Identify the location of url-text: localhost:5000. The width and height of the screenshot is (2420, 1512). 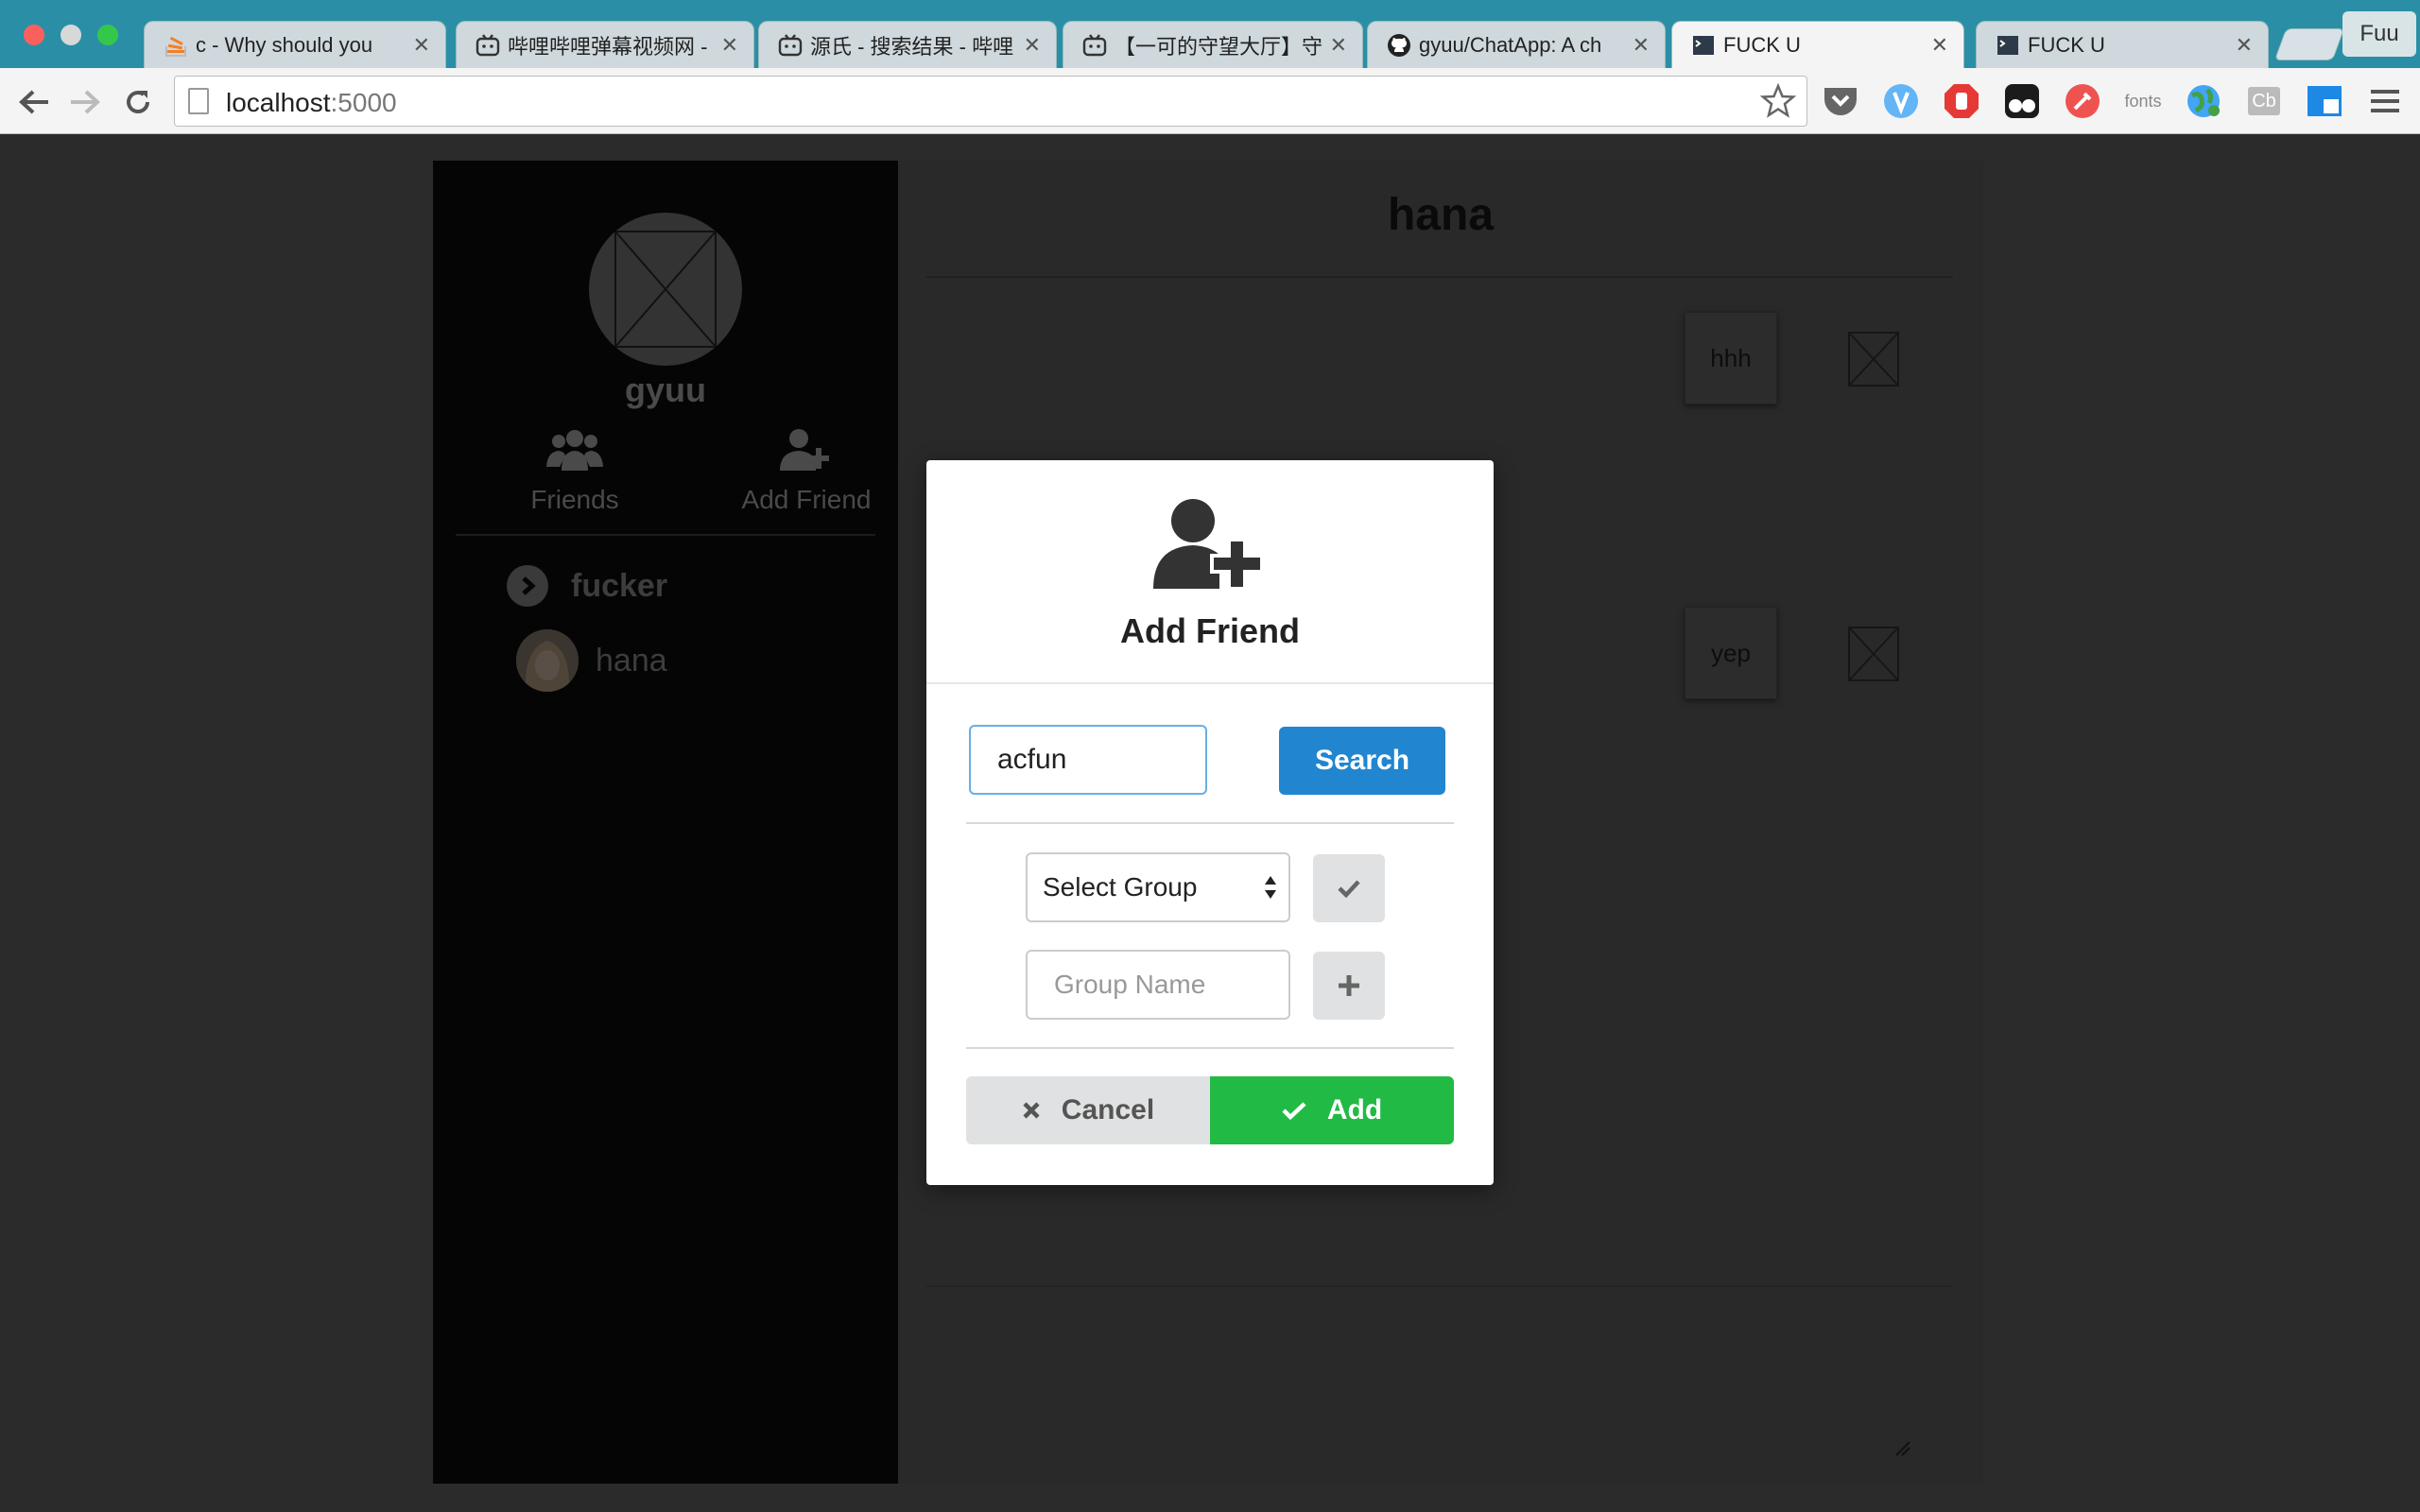
(311, 102).